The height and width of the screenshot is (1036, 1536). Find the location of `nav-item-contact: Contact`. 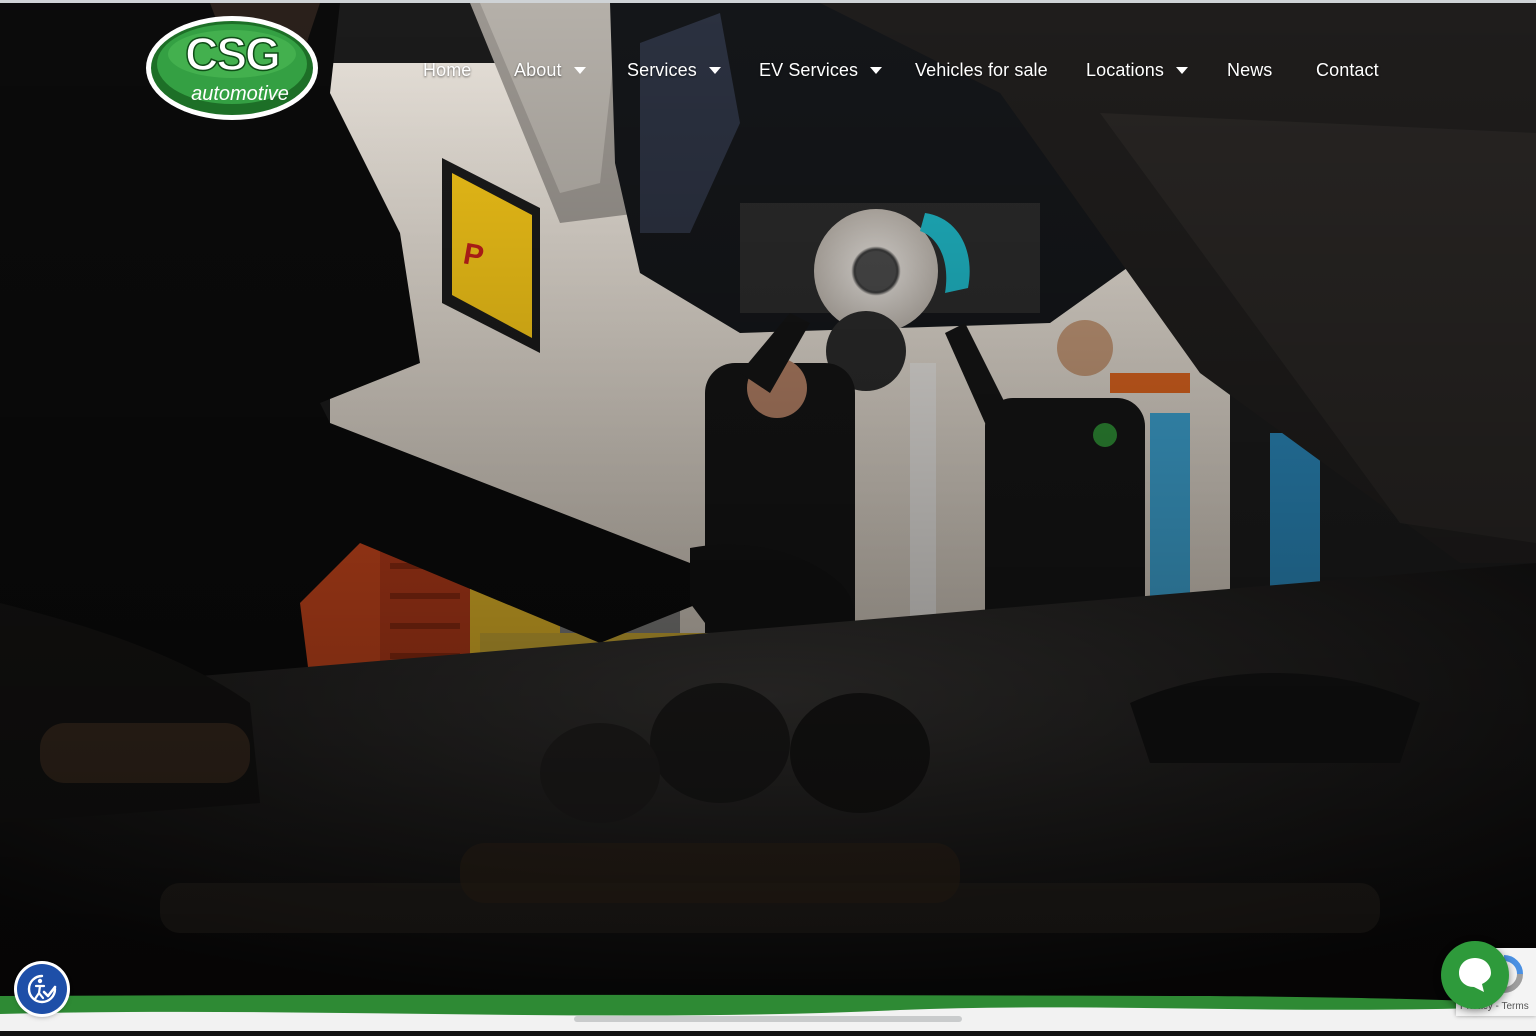

nav-item-contact: Contact is located at coordinates (1347, 71).